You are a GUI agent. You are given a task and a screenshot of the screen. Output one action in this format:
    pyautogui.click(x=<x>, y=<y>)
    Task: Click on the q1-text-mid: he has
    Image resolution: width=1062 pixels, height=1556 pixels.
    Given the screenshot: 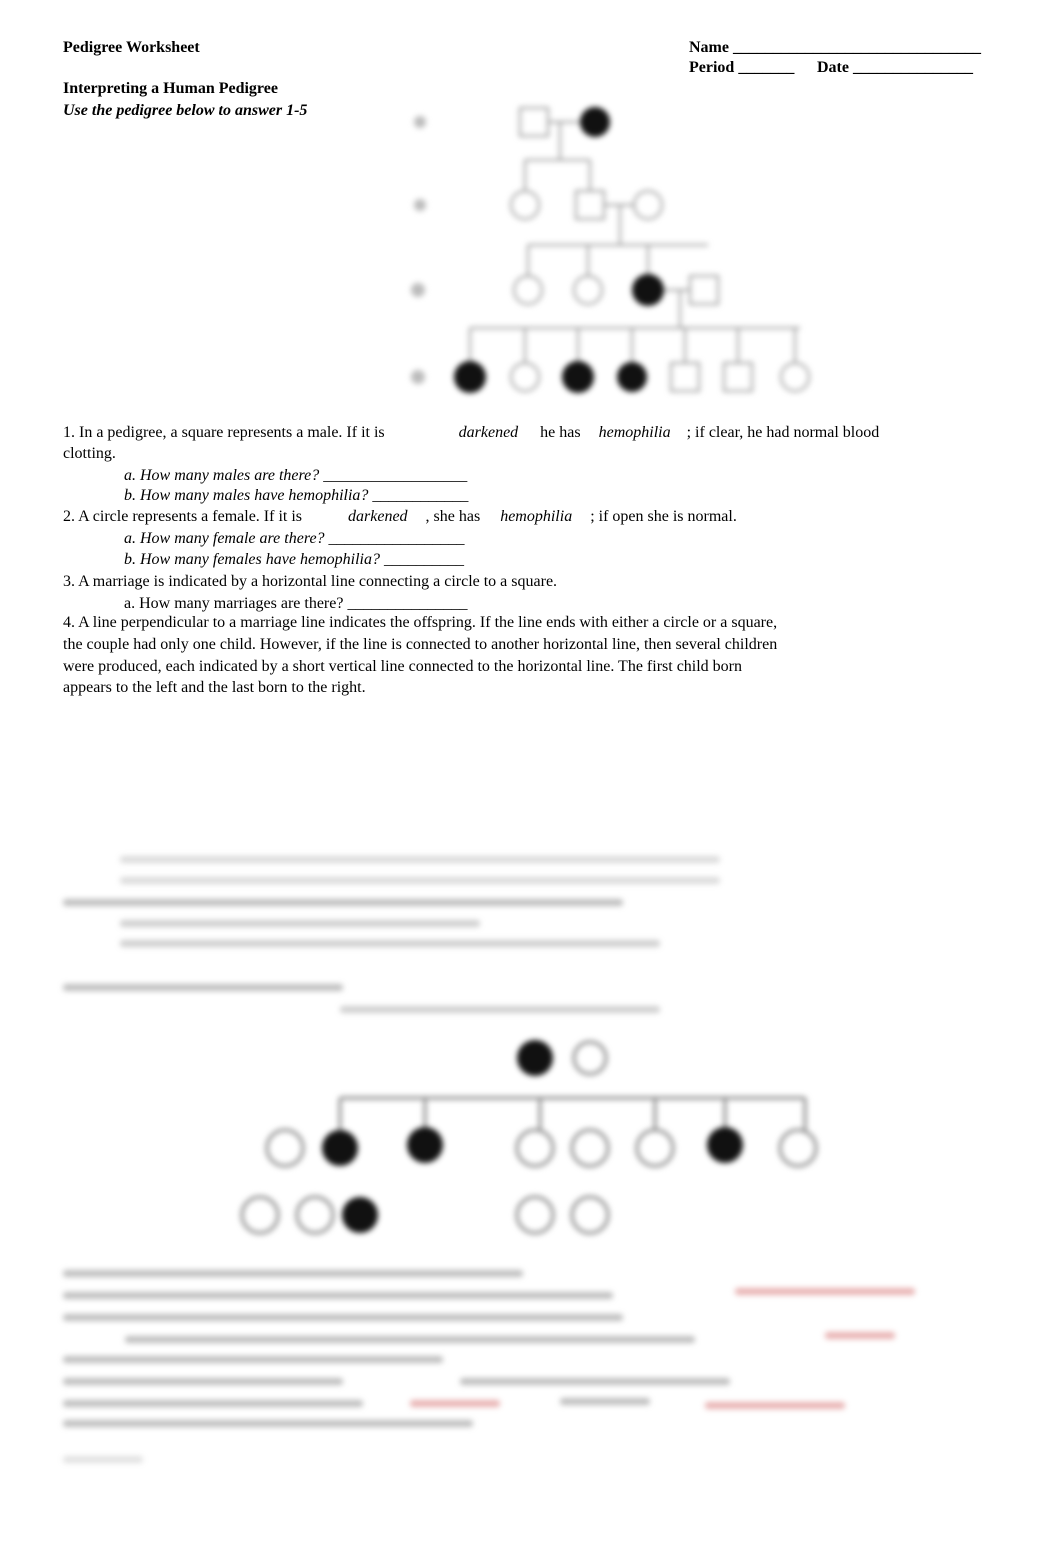 What is the action you would take?
    pyautogui.click(x=560, y=432)
    